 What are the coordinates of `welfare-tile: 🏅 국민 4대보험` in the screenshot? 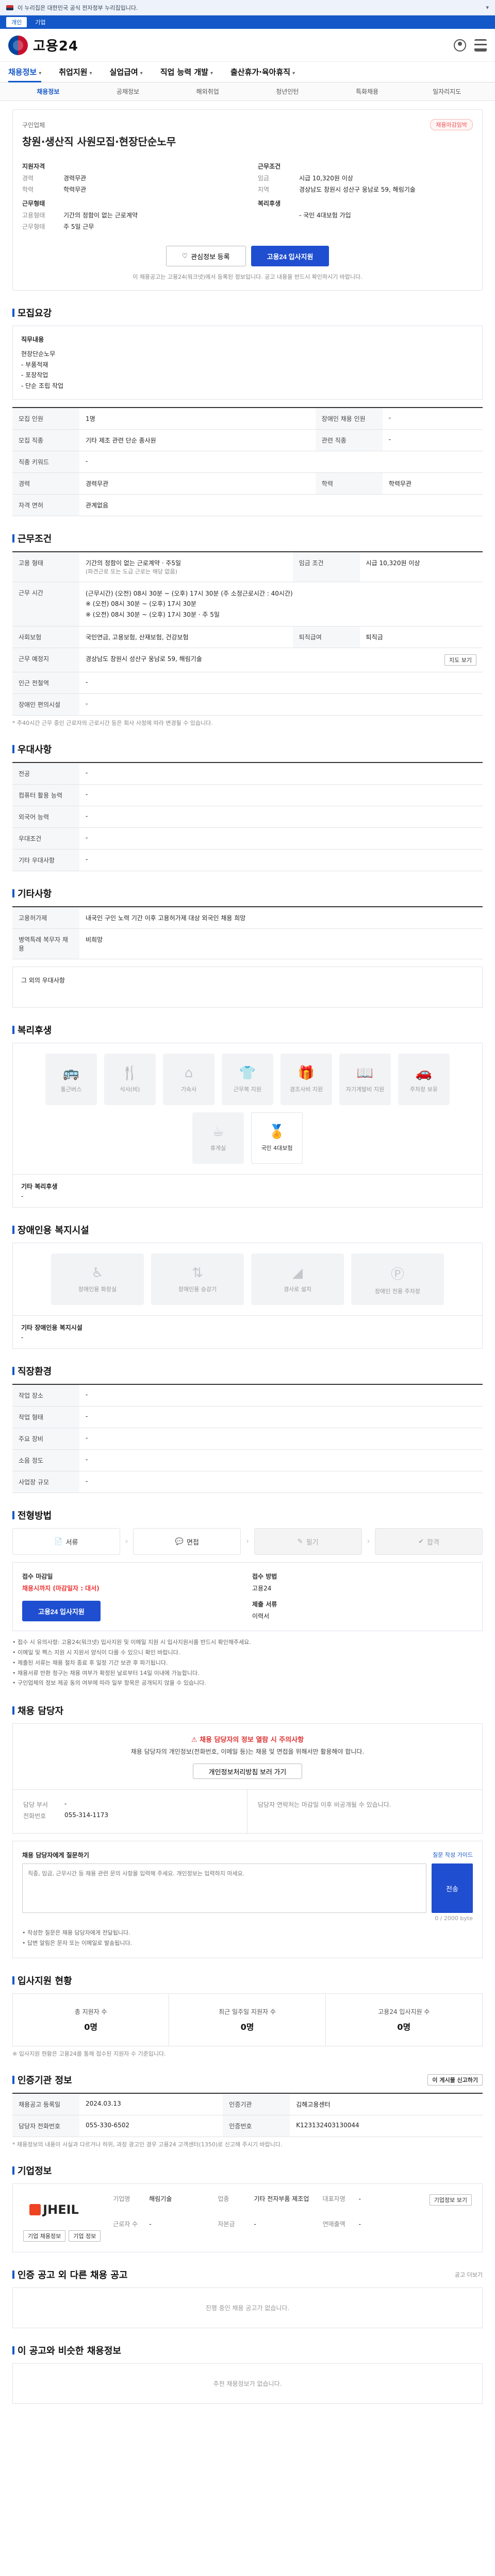 It's located at (277, 1138).